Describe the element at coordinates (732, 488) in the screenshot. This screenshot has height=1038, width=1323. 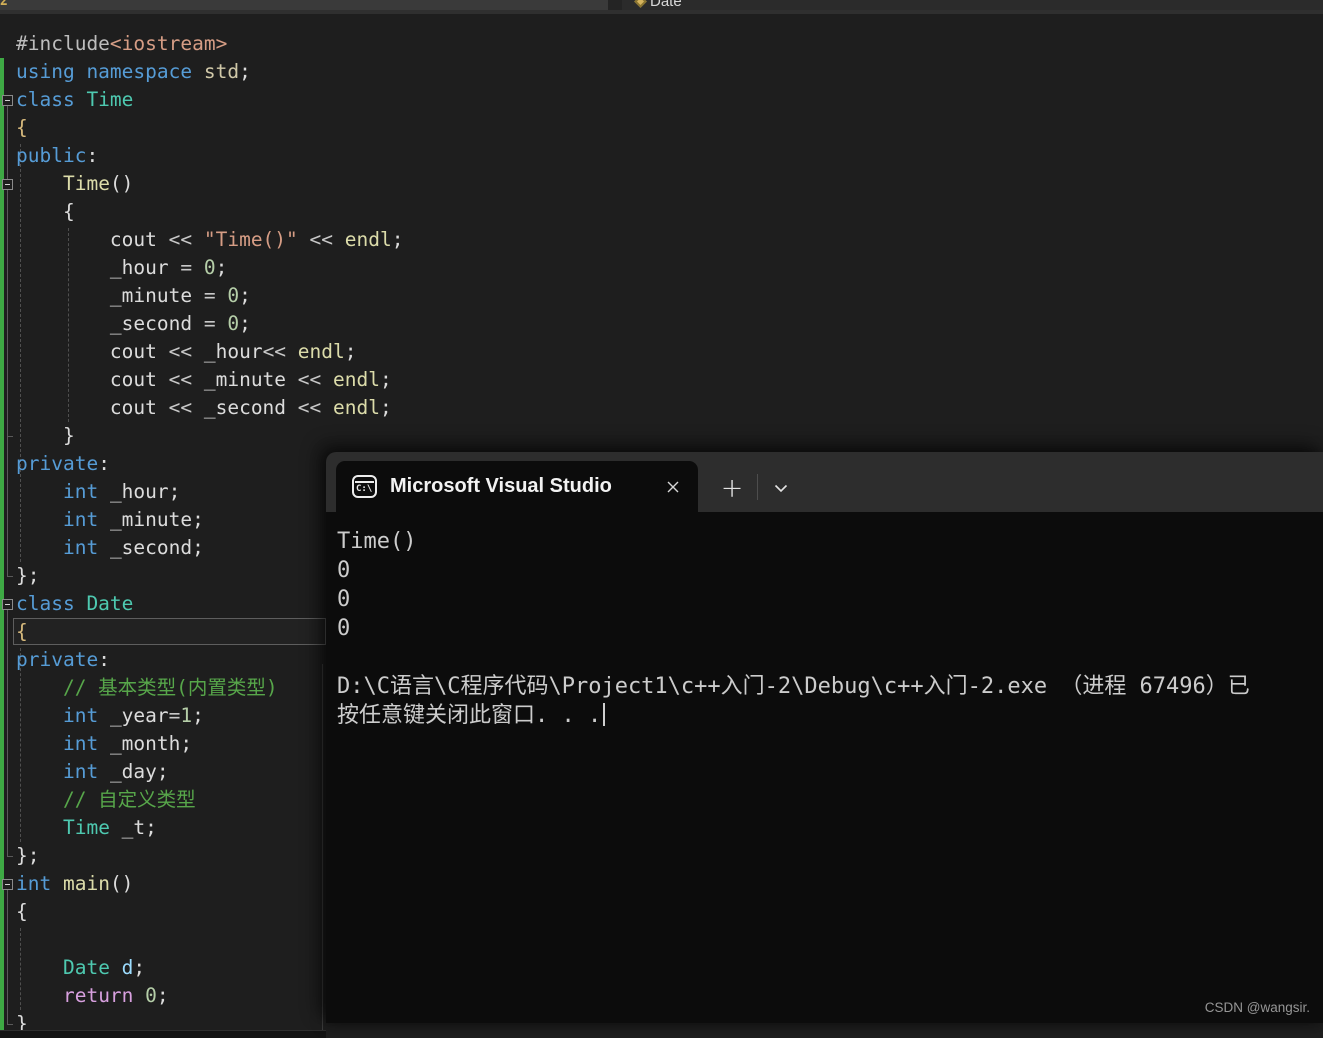
I see `new-tab-button: +` at that location.